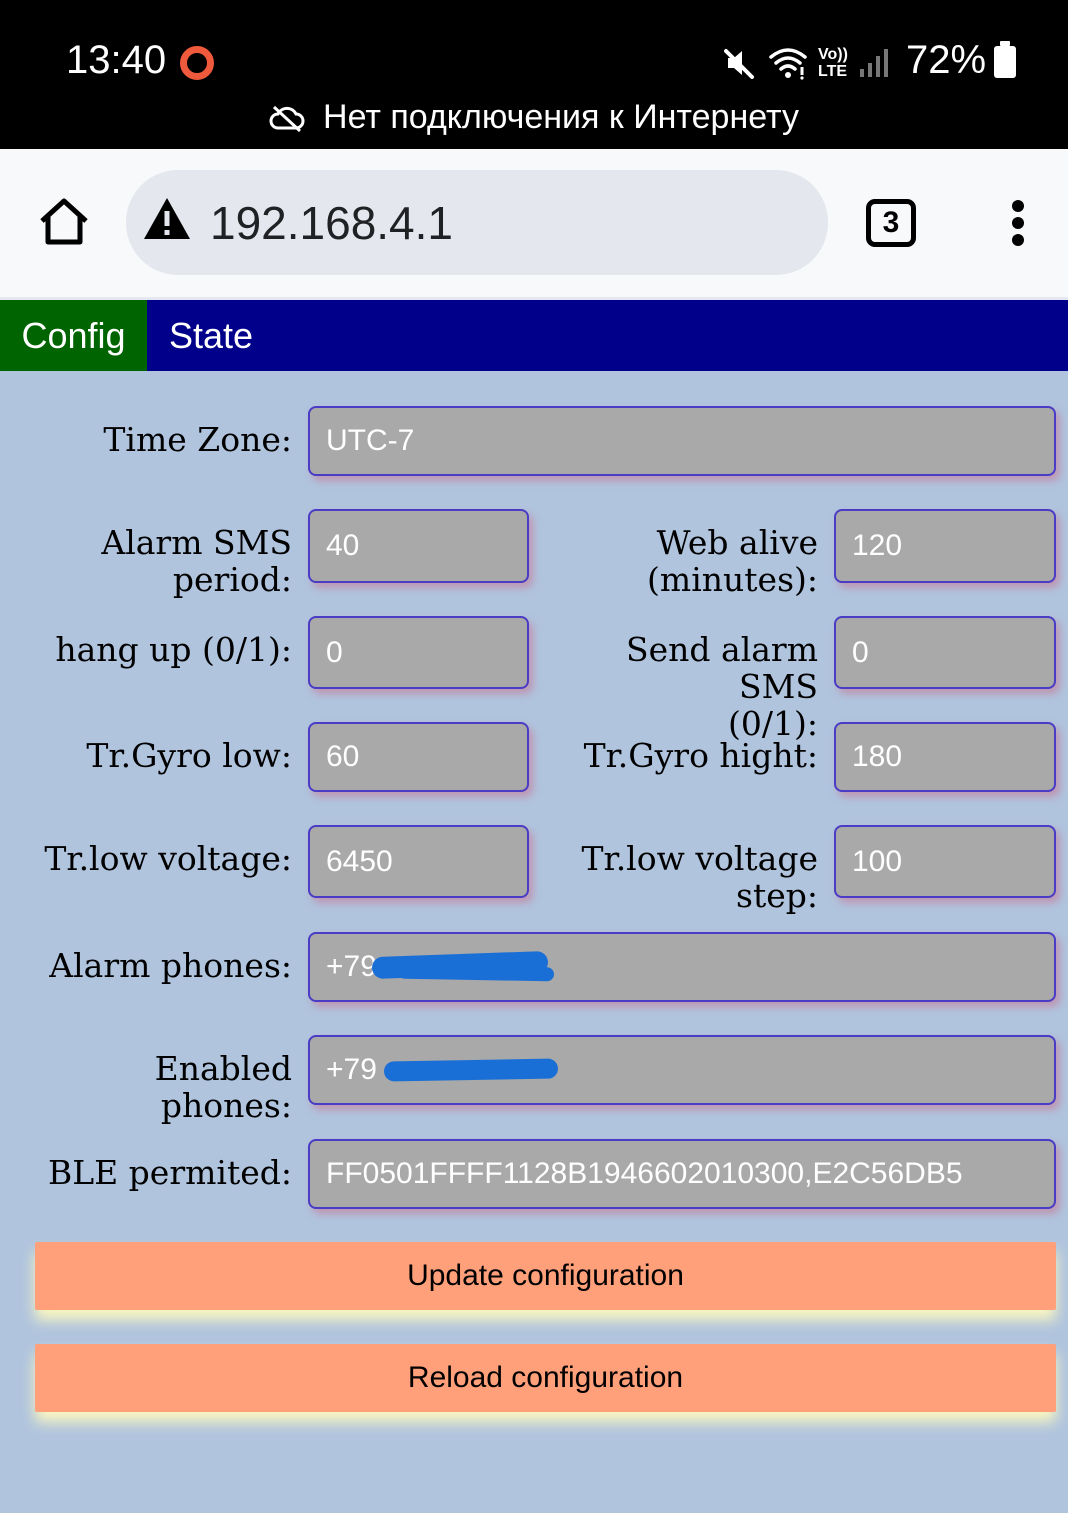 This screenshot has width=1068, height=1513. Describe the element at coordinates (545, 1276) in the screenshot. I see `update-configuration-button: Update configuration` at that location.